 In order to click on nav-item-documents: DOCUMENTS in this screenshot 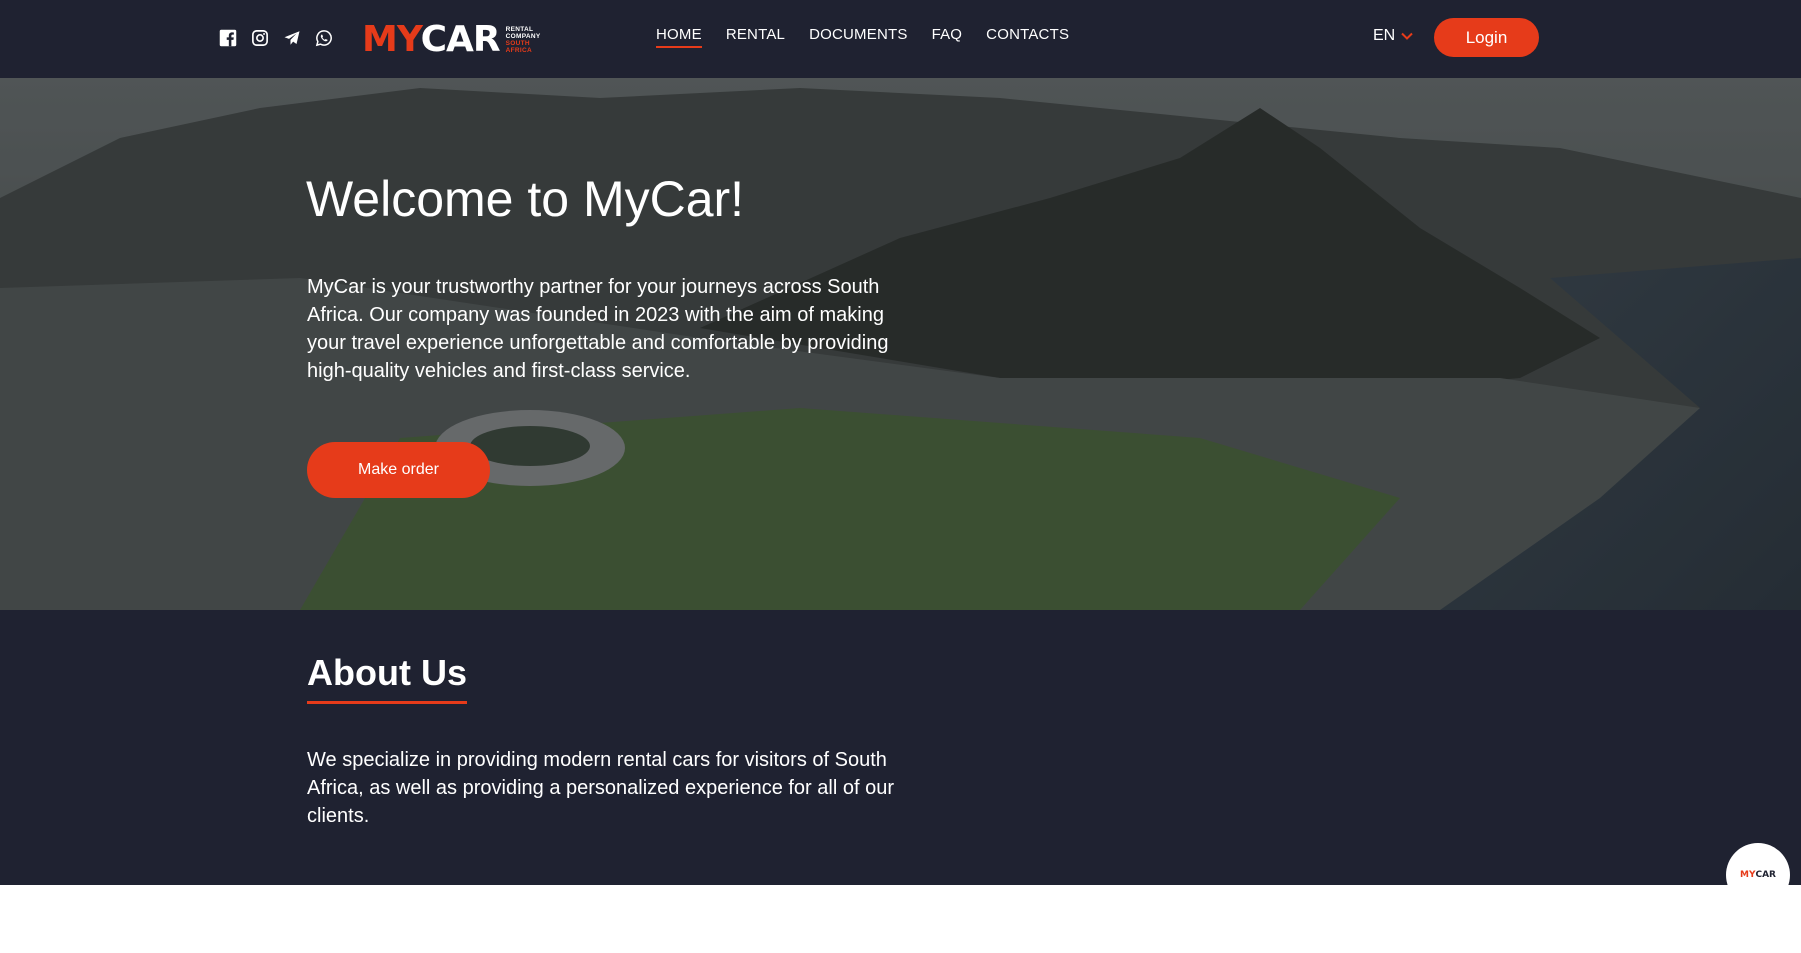, I will do `click(858, 37)`.